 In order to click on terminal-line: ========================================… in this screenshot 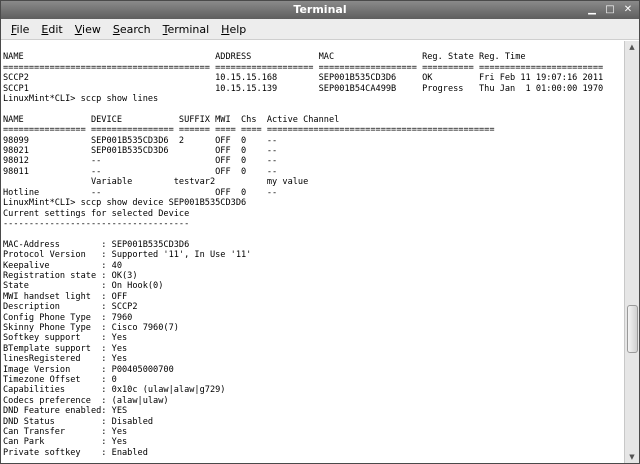, I will do `click(303, 67)`.